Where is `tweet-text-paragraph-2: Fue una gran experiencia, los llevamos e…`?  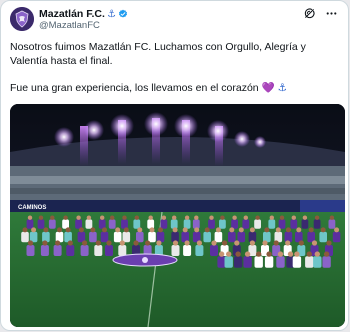 tweet-text-paragraph-2: Fue una gran experiencia, los llevamos e… is located at coordinates (175, 89).